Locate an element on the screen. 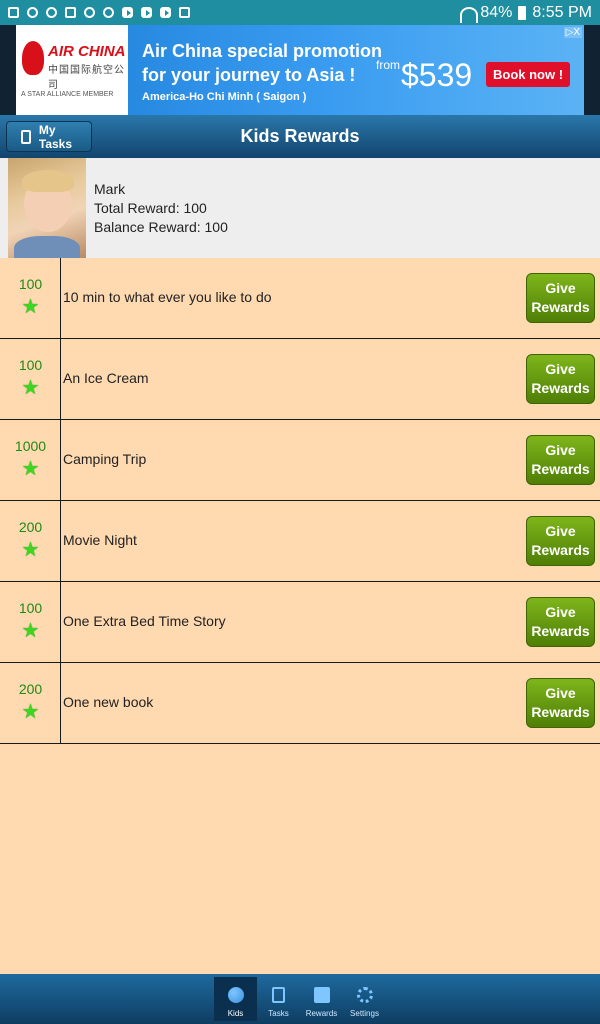 The image size is (600, 1024). nav-tasks: Tasks is located at coordinates (278, 999).